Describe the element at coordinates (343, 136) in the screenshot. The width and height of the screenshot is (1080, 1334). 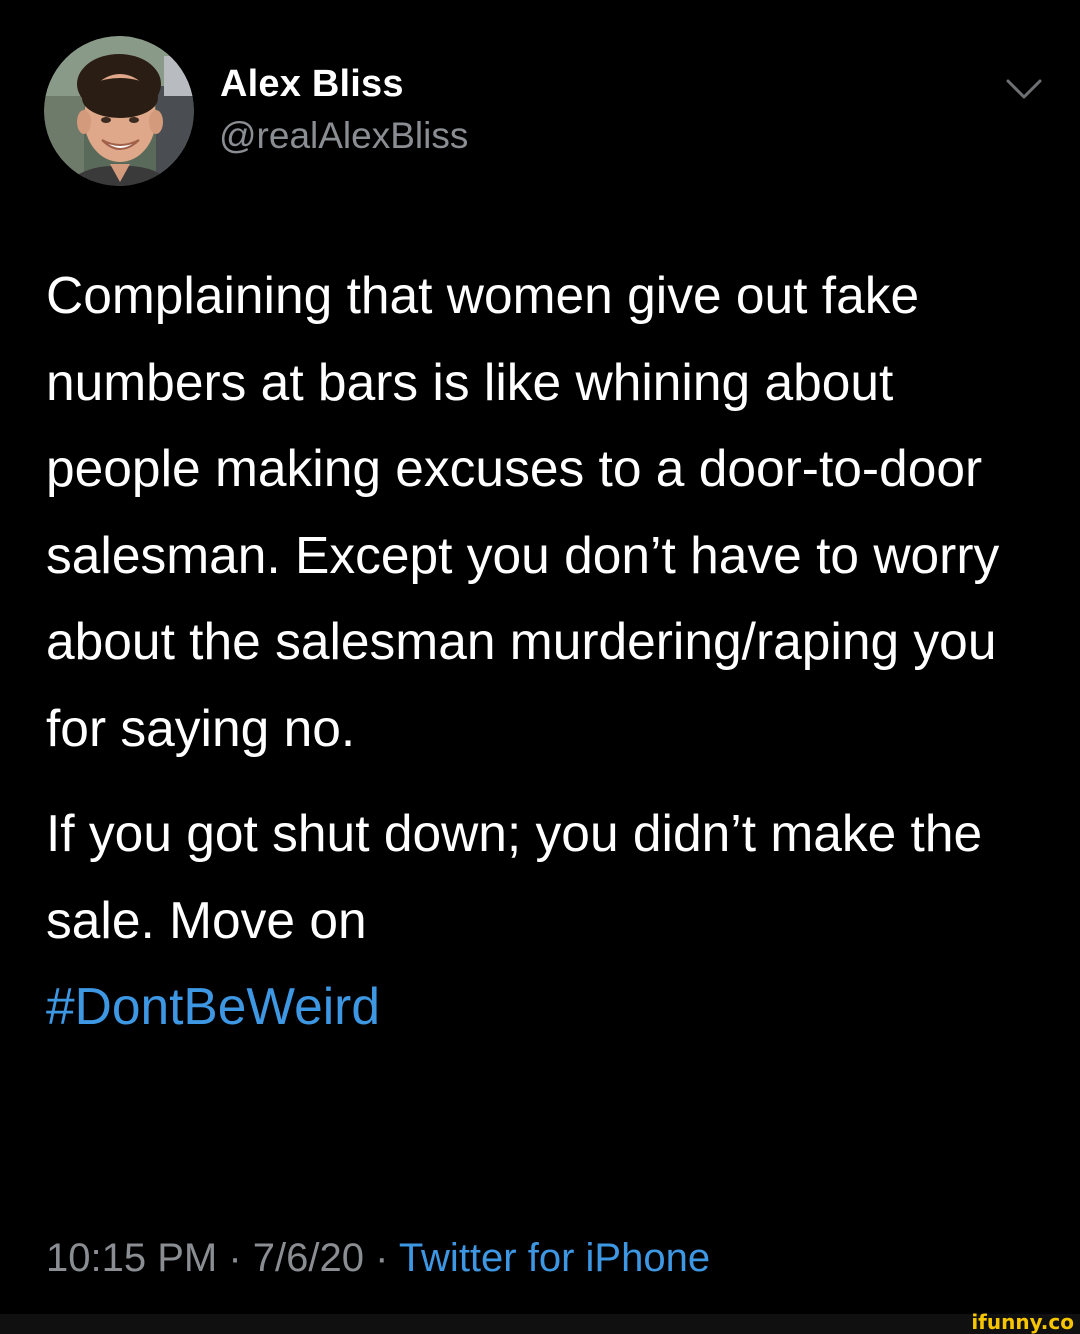
I see `author-handle: @realAlexBliss` at that location.